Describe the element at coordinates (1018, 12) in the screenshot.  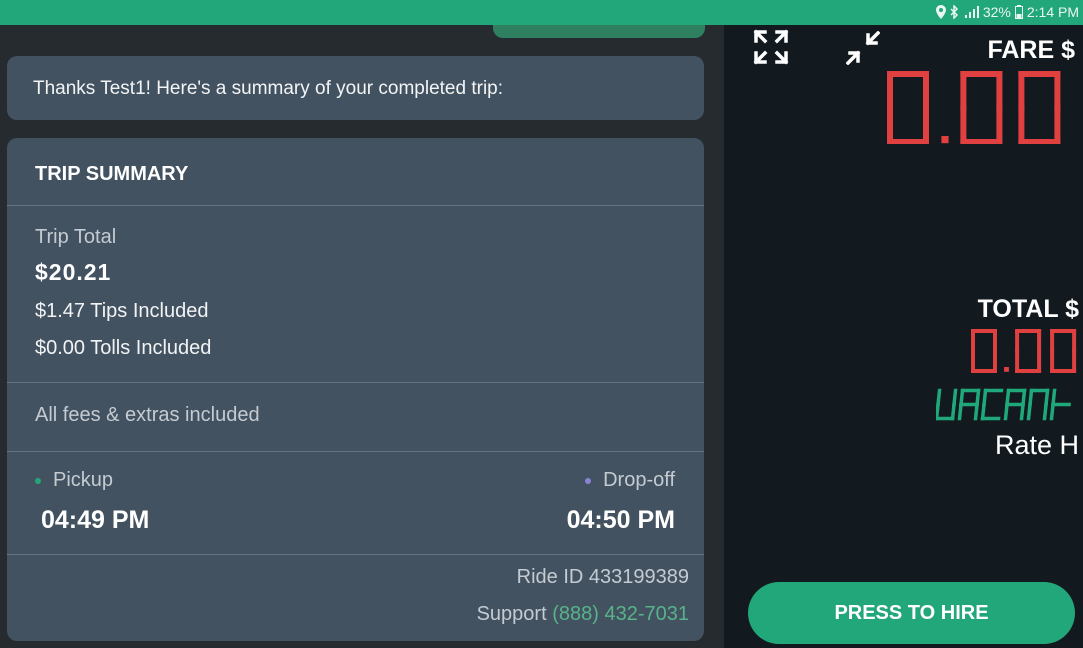
I see `battery-icon` at that location.